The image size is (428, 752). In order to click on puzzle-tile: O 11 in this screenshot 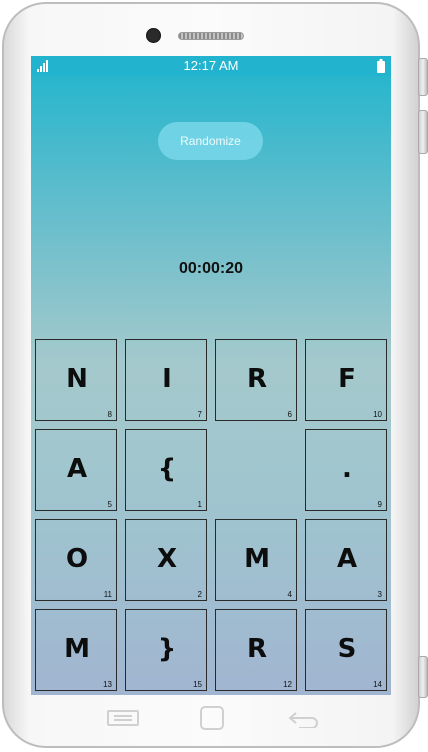, I will do `click(76, 560)`.